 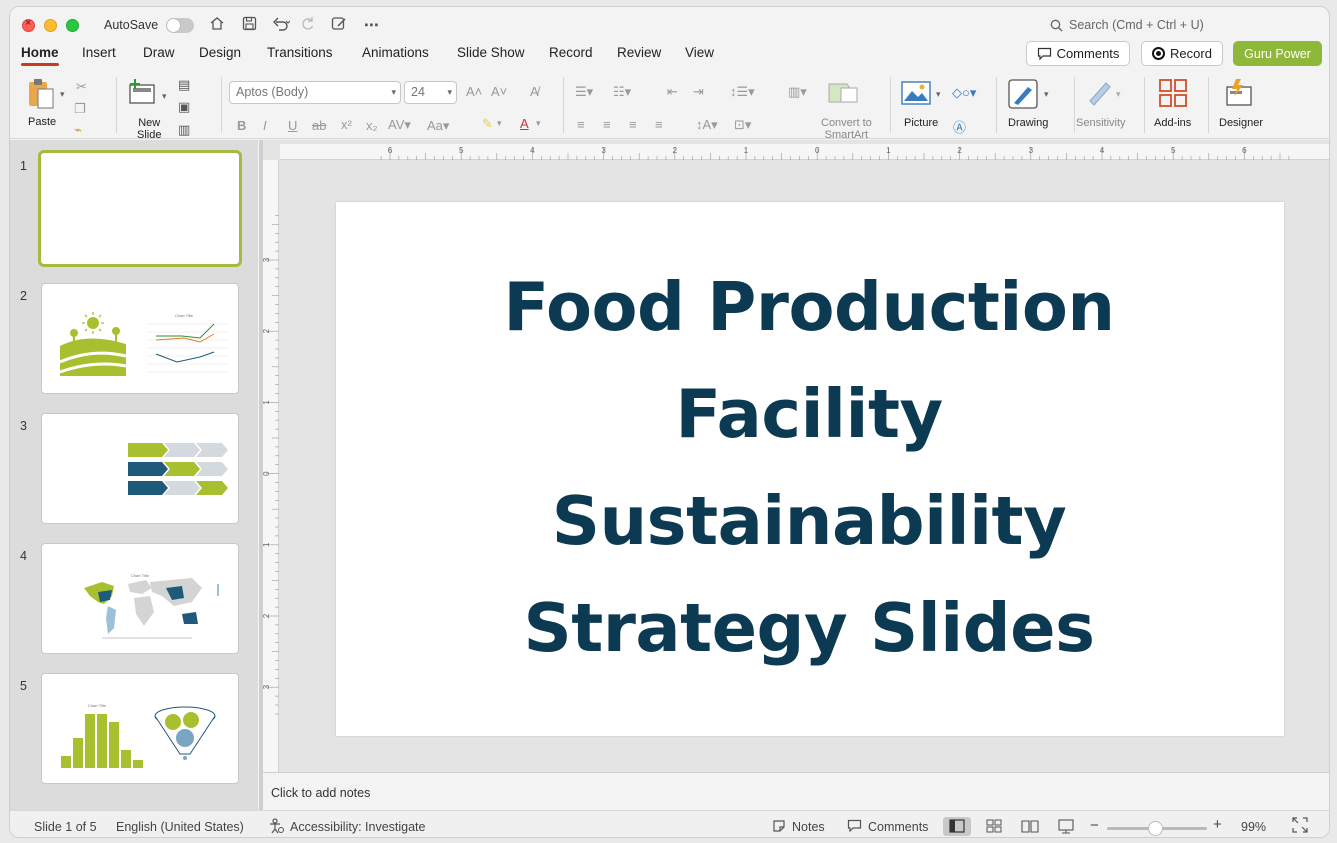 I want to click on smartart-icon, so click(x=843, y=95).